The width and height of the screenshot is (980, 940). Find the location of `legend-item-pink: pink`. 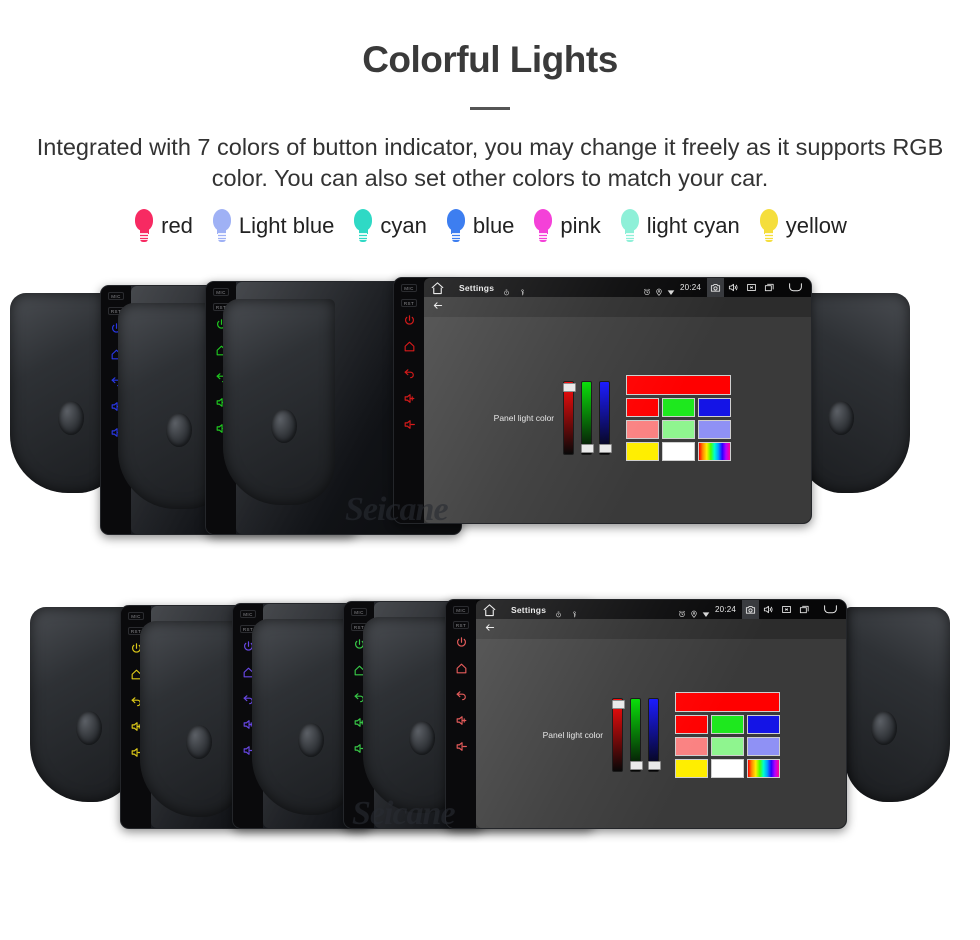

legend-item-pink: pink is located at coordinates (566, 226).